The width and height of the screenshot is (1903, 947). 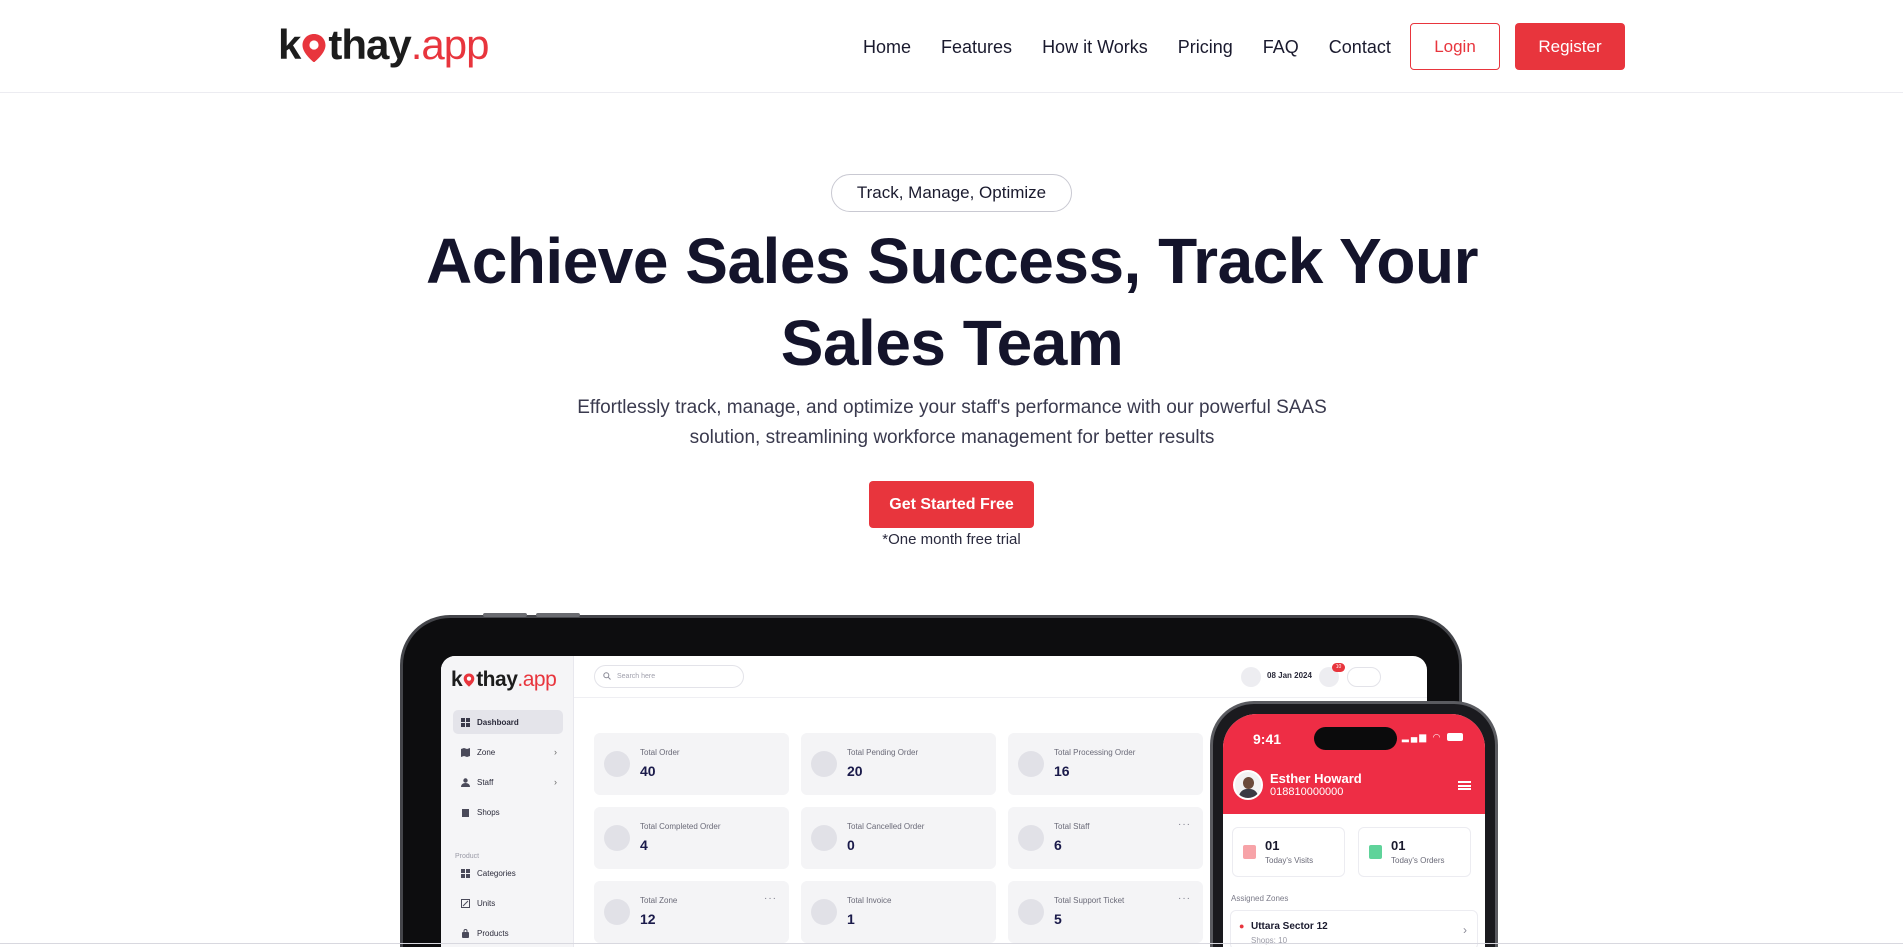 What do you see at coordinates (898, 912) in the screenshot?
I see `stat-card: Total Invoice 1` at bounding box center [898, 912].